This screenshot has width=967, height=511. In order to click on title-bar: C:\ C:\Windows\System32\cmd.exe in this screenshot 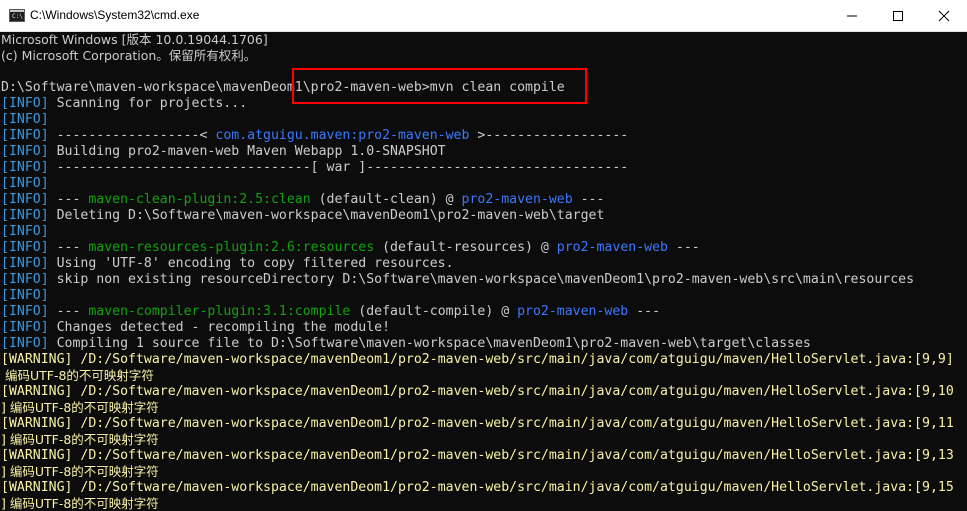, I will do `click(483, 16)`.